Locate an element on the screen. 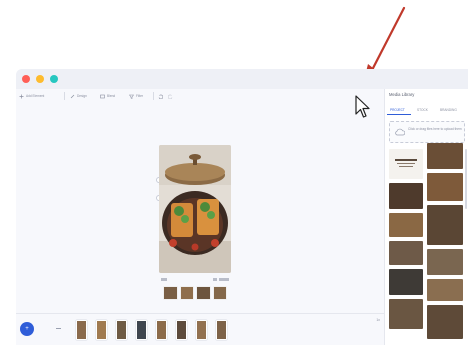 The width and height of the screenshot is (471, 345). redo-icon is located at coordinates (170, 96).